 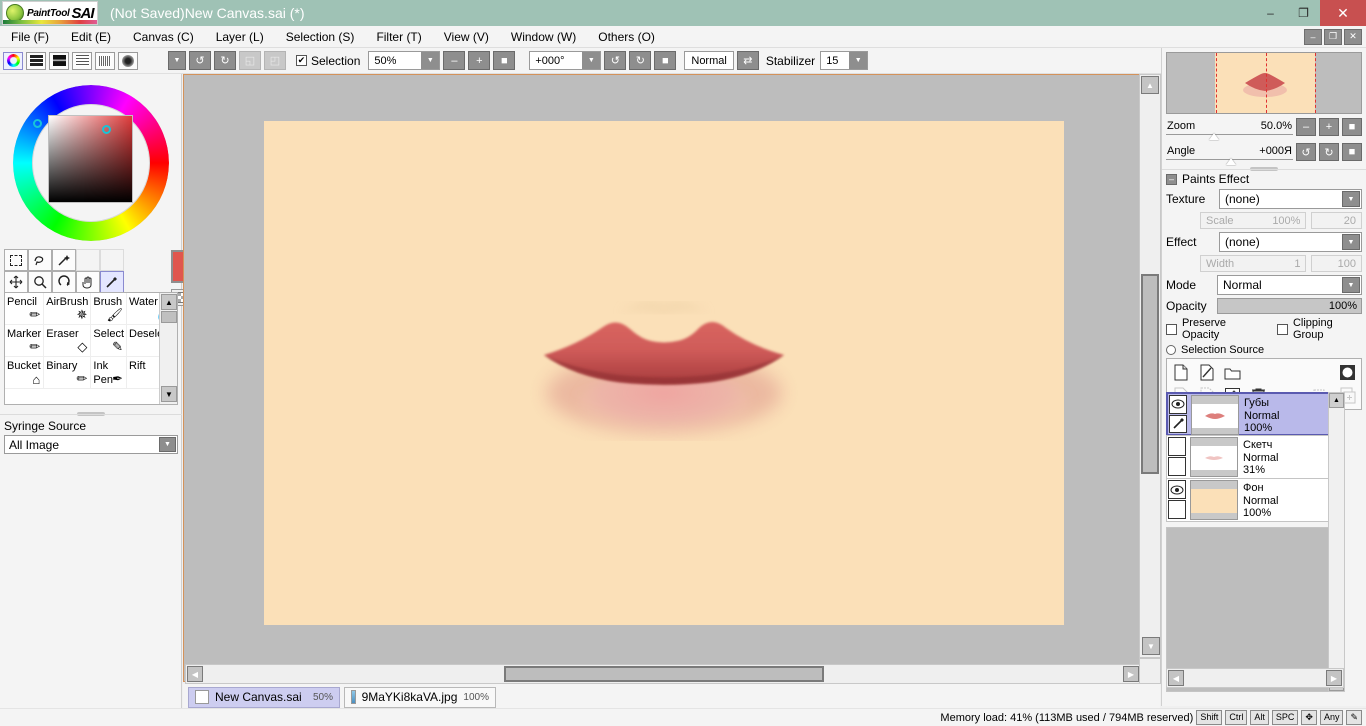 I want to click on navigator-rotate-reset-button: ■, so click(x=1352, y=152).